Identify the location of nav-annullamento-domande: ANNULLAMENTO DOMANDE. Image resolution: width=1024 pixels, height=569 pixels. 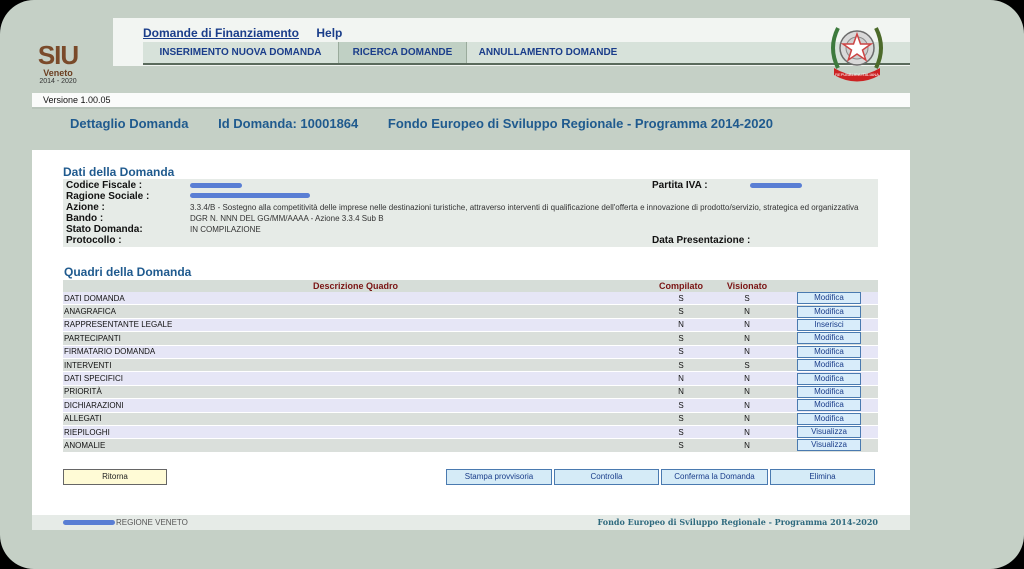
(548, 52).